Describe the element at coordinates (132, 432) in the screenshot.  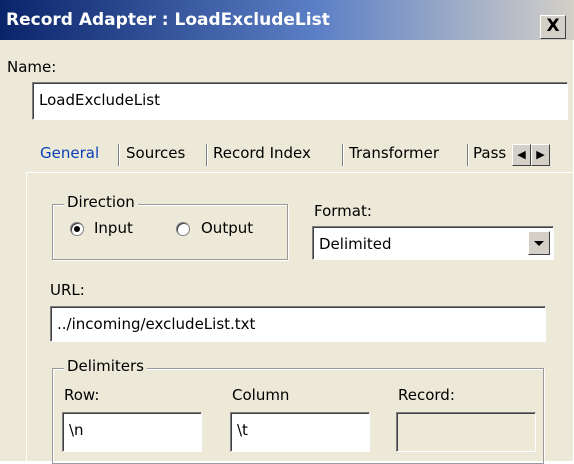
I see `delimiter-row-input: \n` at that location.